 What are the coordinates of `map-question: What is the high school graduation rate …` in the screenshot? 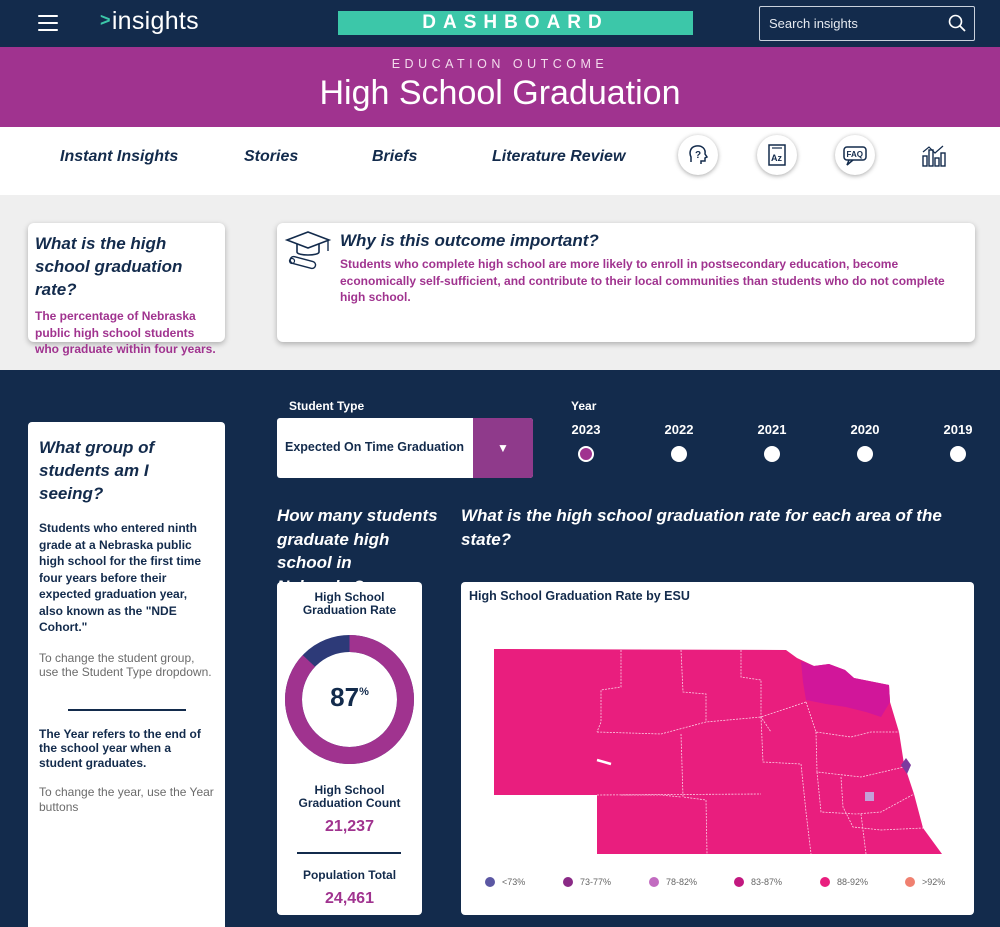 It's located at (701, 527).